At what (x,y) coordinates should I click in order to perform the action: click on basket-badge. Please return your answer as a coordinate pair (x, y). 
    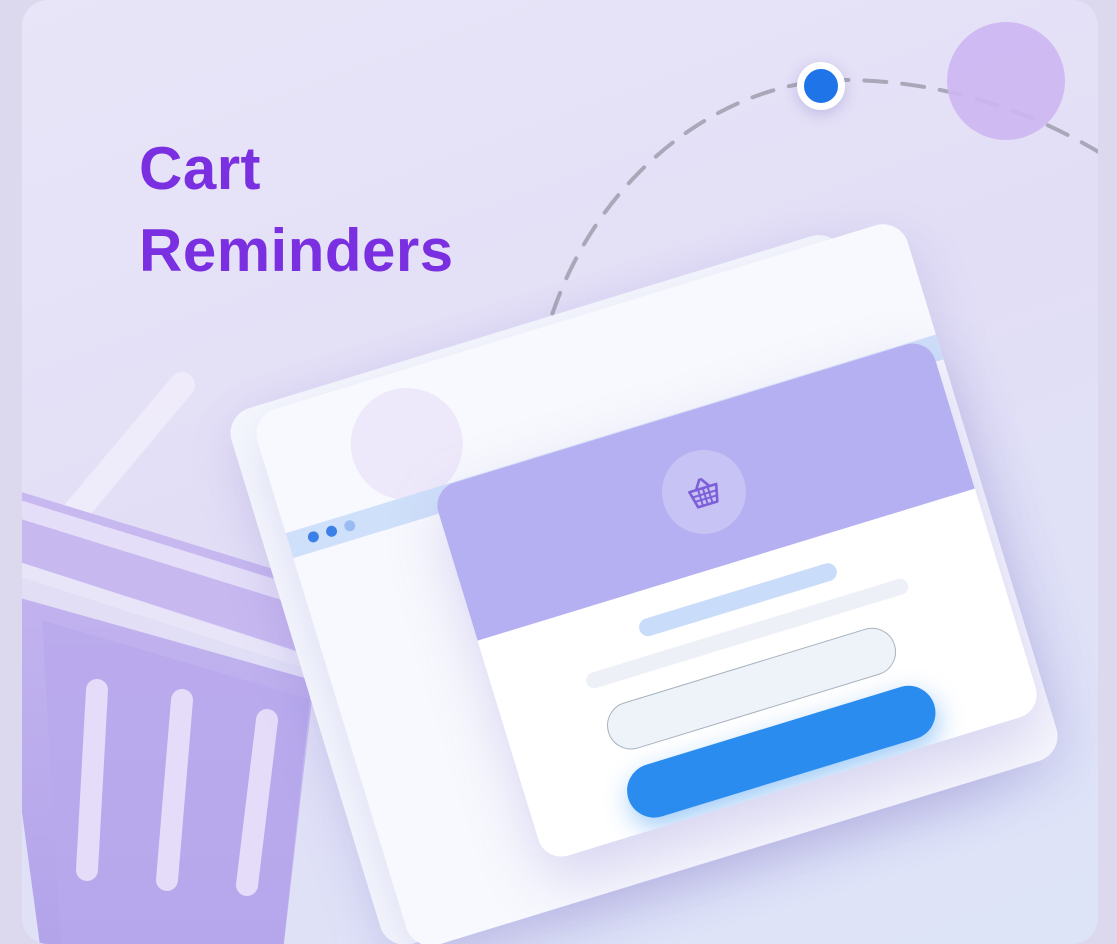
    Looking at the image, I should click on (704, 492).